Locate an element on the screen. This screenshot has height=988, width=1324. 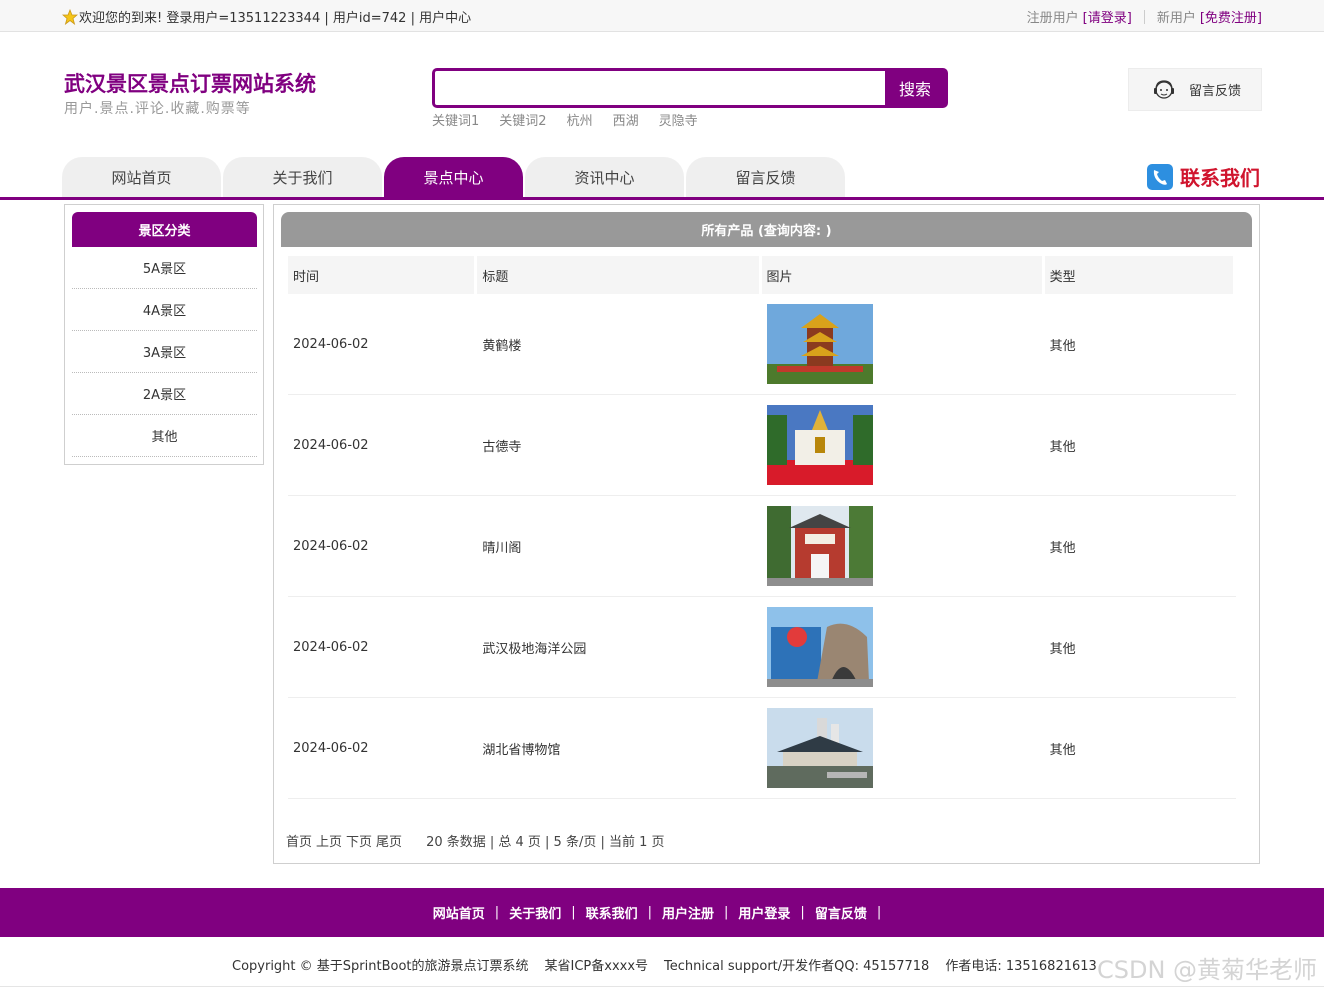
phone-text: 作者电话: 13516821613 is located at coordinates (1021, 966).